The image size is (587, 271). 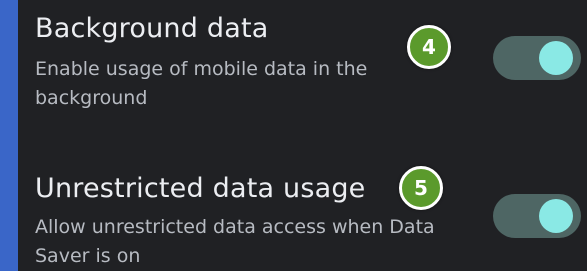 What do you see at coordinates (152, 28) in the screenshot?
I see `setting-title: Background data` at bounding box center [152, 28].